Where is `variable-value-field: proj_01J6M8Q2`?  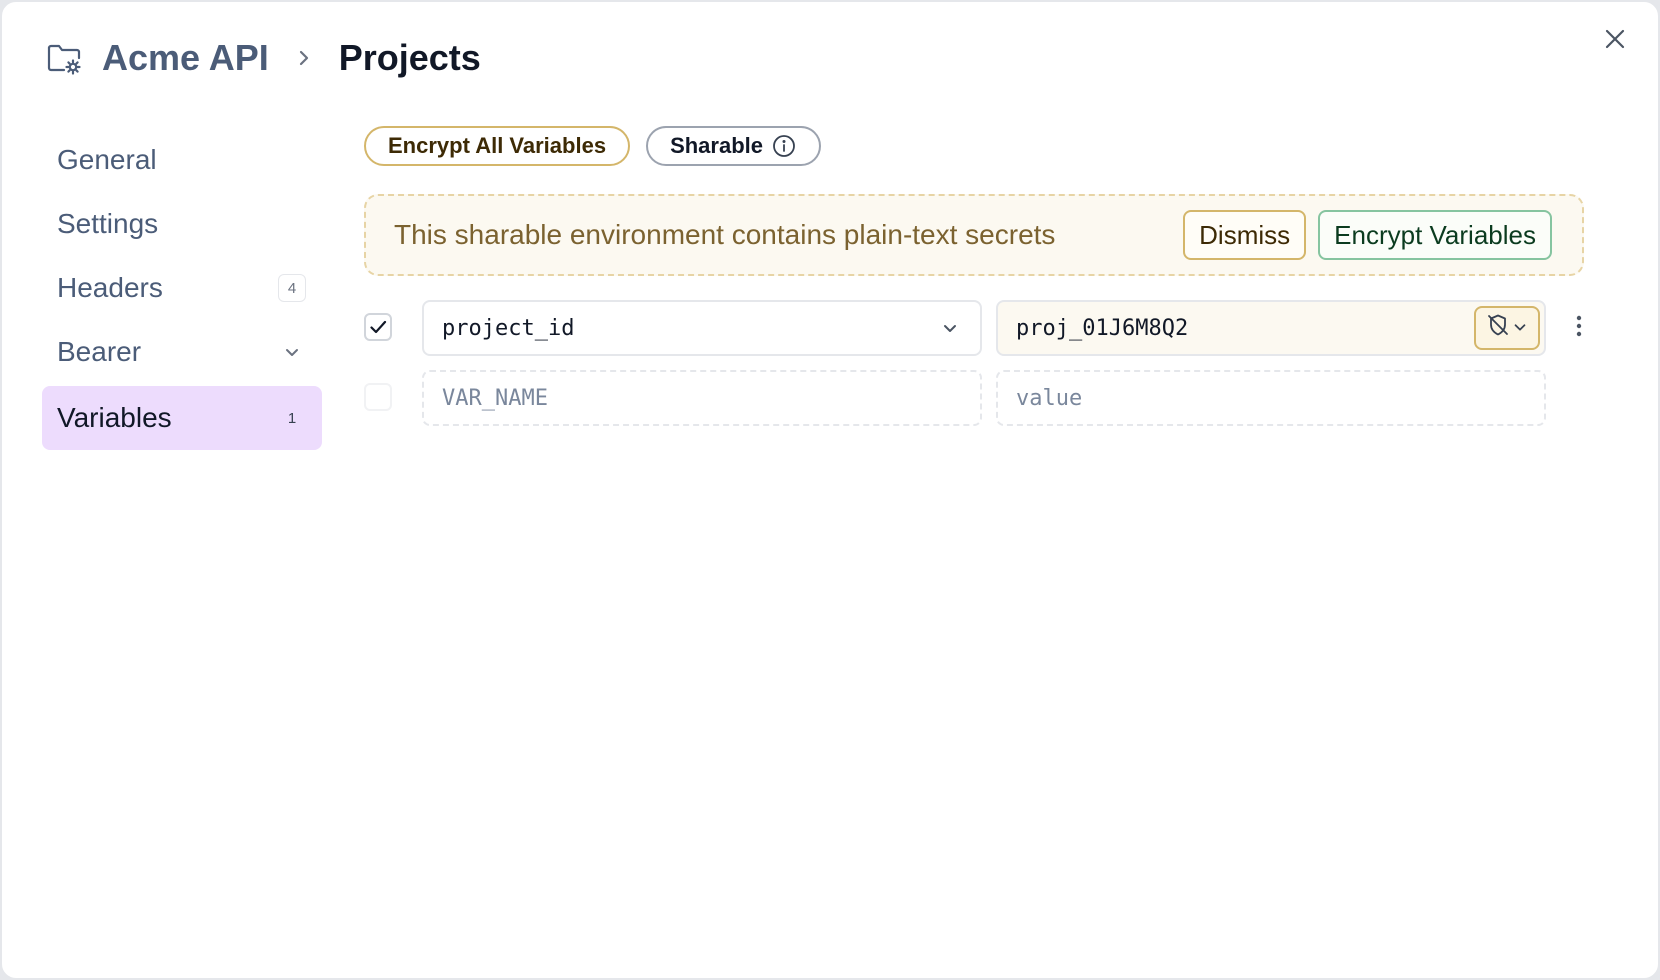
variable-value-field: proj_01J6M8Q2 is located at coordinates (1271, 328).